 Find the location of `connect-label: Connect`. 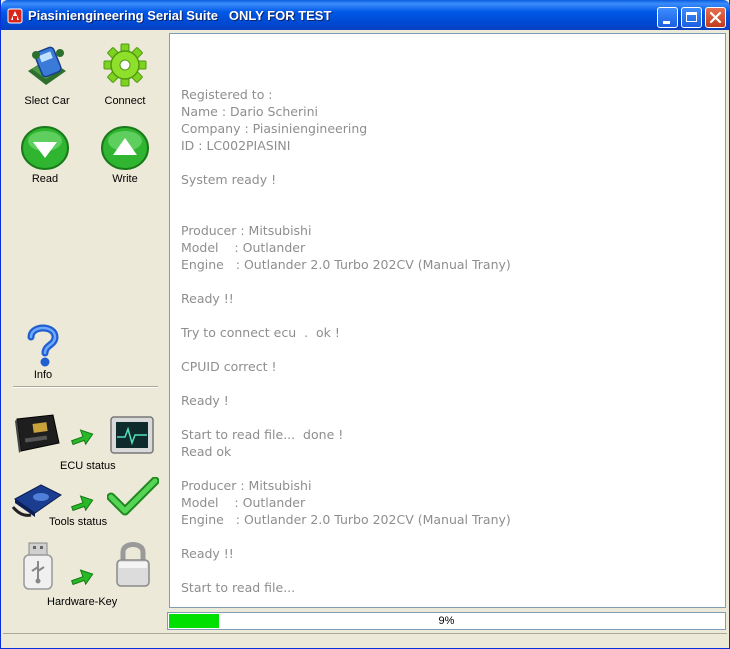

connect-label: Connect is located at coordinates (125, 101).